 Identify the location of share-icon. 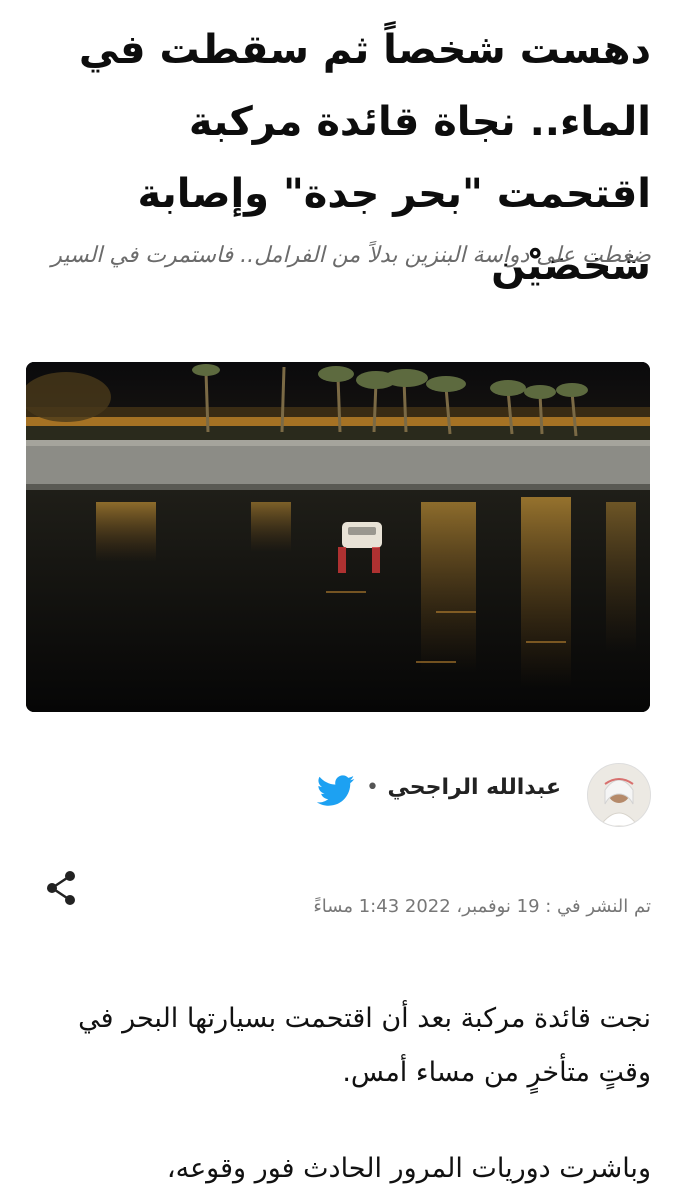
(62, 888).